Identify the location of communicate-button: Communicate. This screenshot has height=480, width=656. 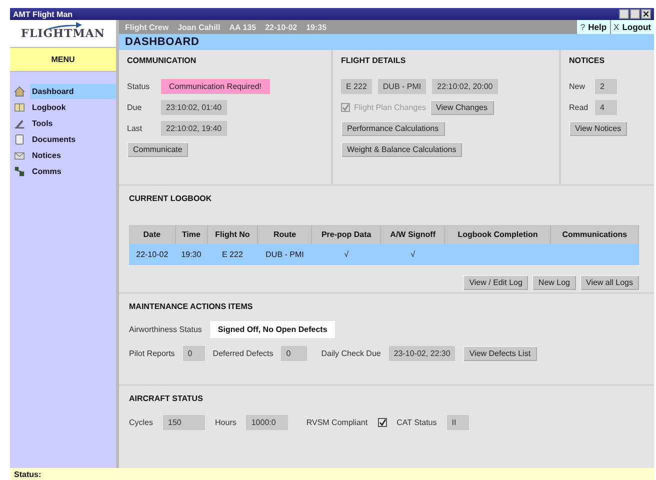
(157, 149).